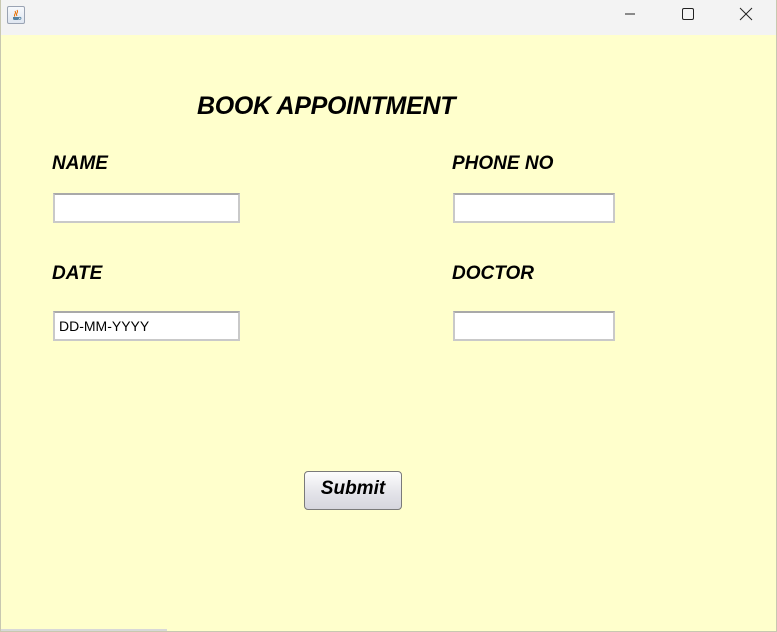 This screenshot has height=632, width=777. What do you see at coordinates (80, 163) in the screenshot?
I see `name-label: NAME` at bounding box center [80, 163].